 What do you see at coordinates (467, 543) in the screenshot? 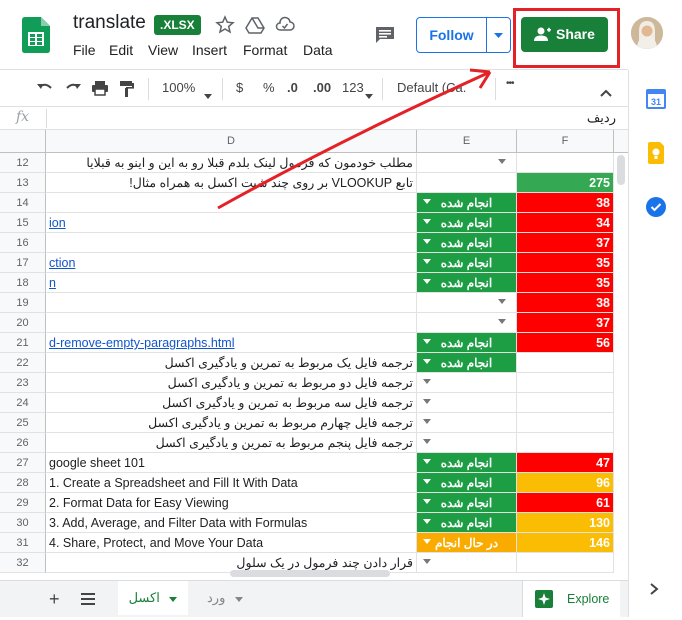
I see `cell-e-status: در حال انجام` at bounding box center [467, 543].